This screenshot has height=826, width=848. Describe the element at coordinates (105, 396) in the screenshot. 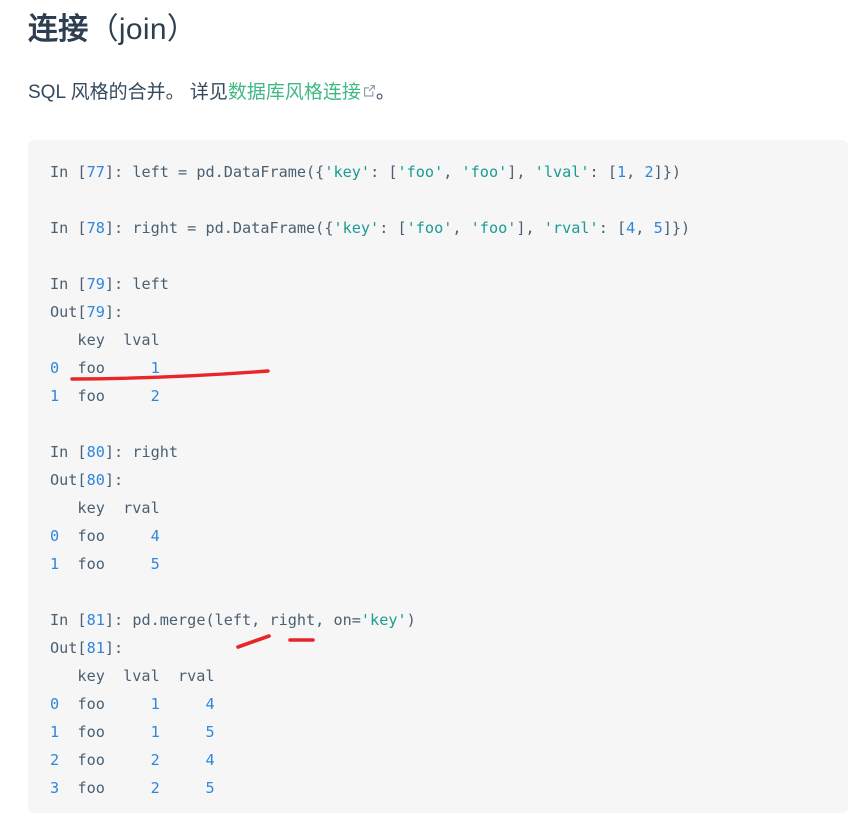

I see `code-line-out-79-r1: 1 foo 2` at that location.